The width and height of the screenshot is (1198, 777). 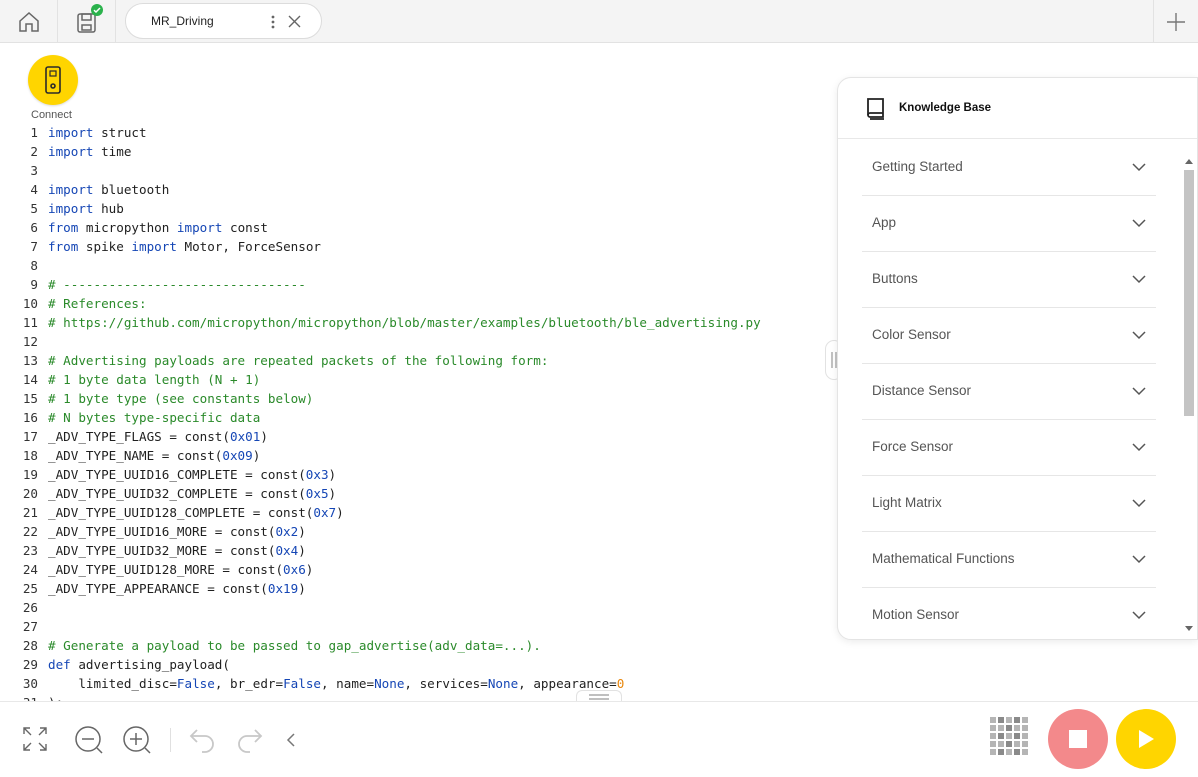 I want to click on line-number: 2, so click(x=34, y=151).